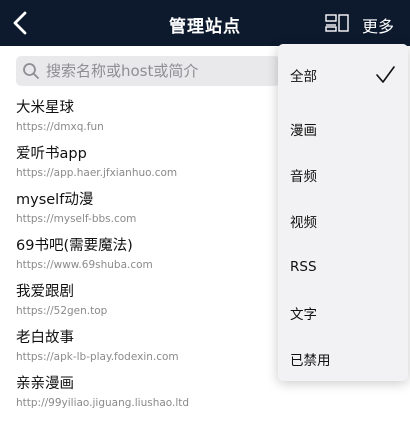  What do you see at coordinates (343, 359) in the screenshot?
I see `menu-item-disabled: 已禁用` at bounding box center [343, 359].